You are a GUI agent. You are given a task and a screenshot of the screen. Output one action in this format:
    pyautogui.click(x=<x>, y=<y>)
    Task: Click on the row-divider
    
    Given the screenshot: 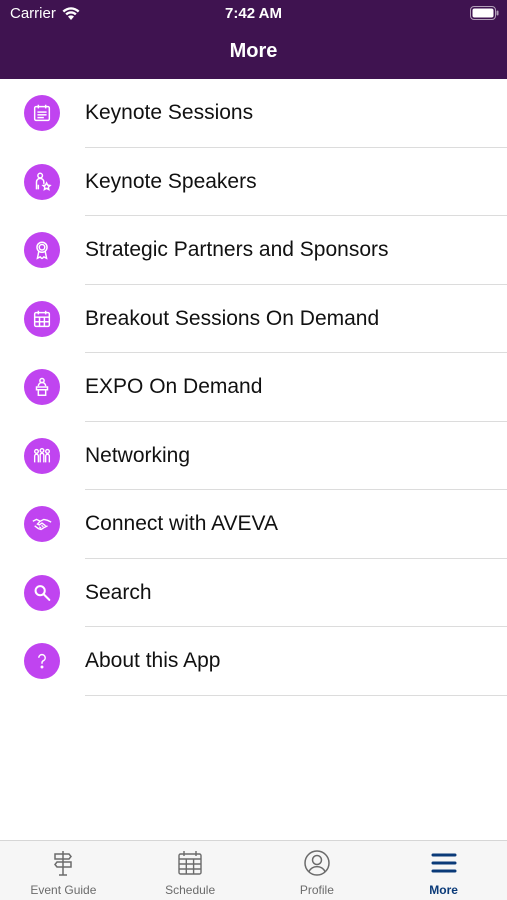 What is the action you would take?
    pyautogui.click(x=296, y=695)
    